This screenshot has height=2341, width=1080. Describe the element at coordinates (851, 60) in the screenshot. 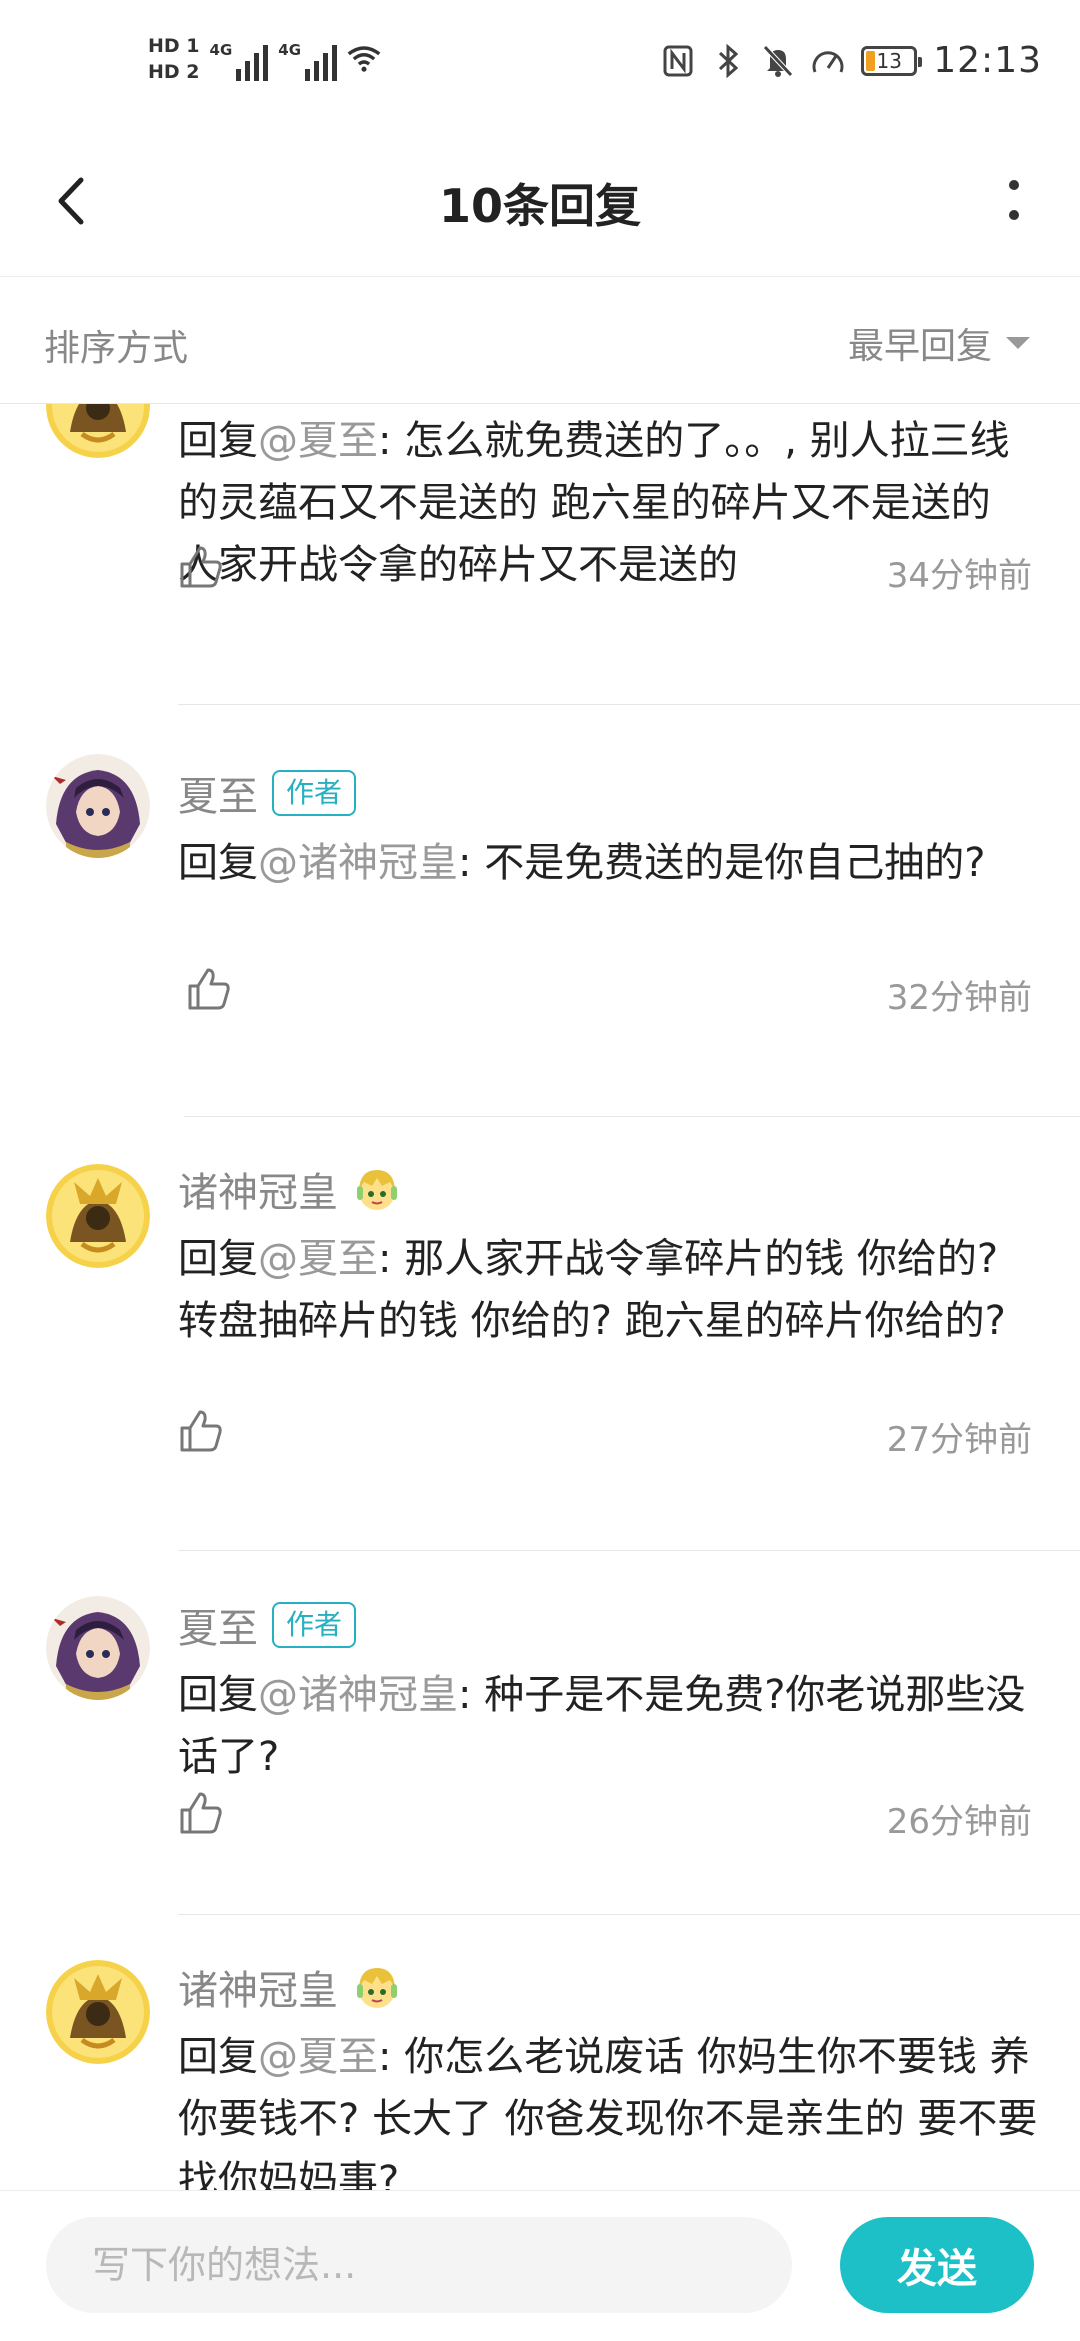

I see `status-right: 13 12:13` at that location.